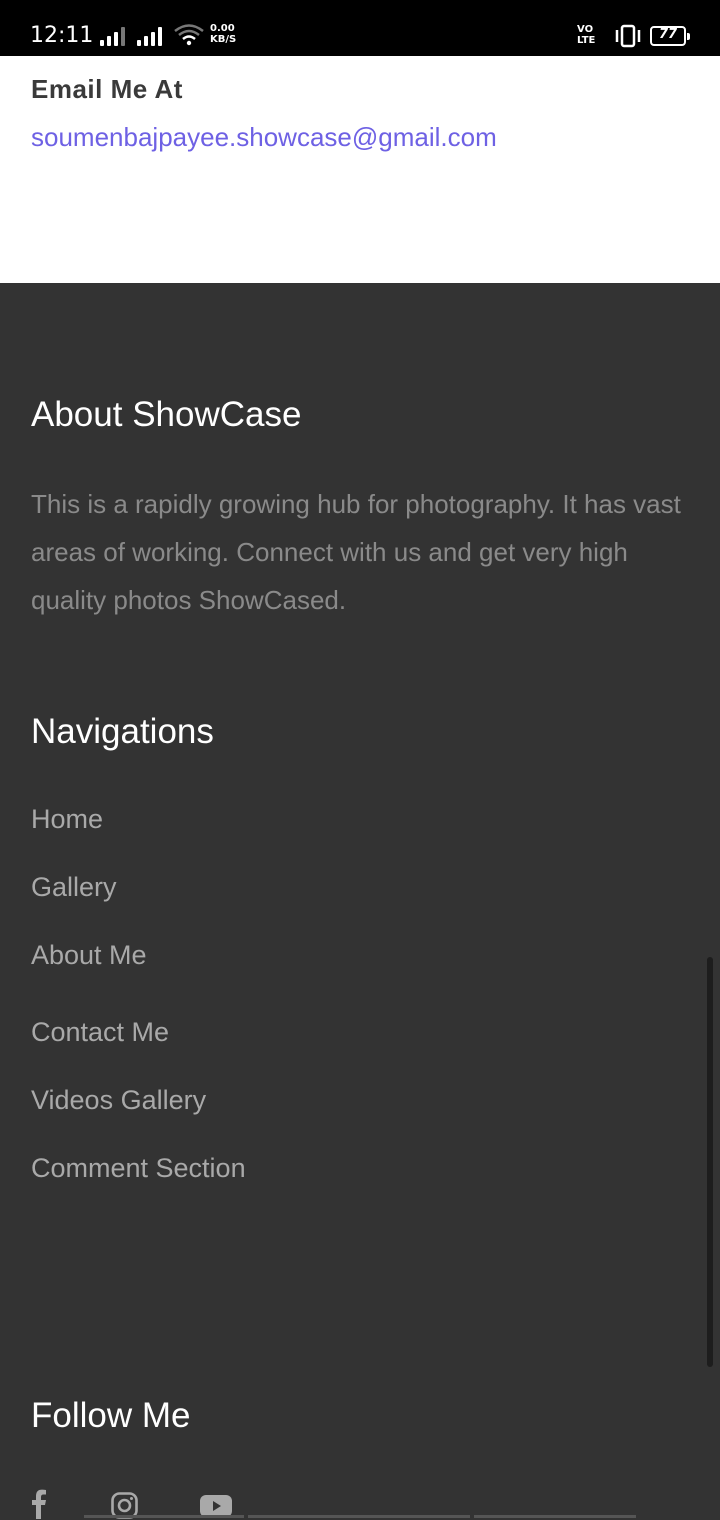 Image resolution: width=720 pixels, height=1520 pixels. I want to click on scrollbar, so click(710, 1162).